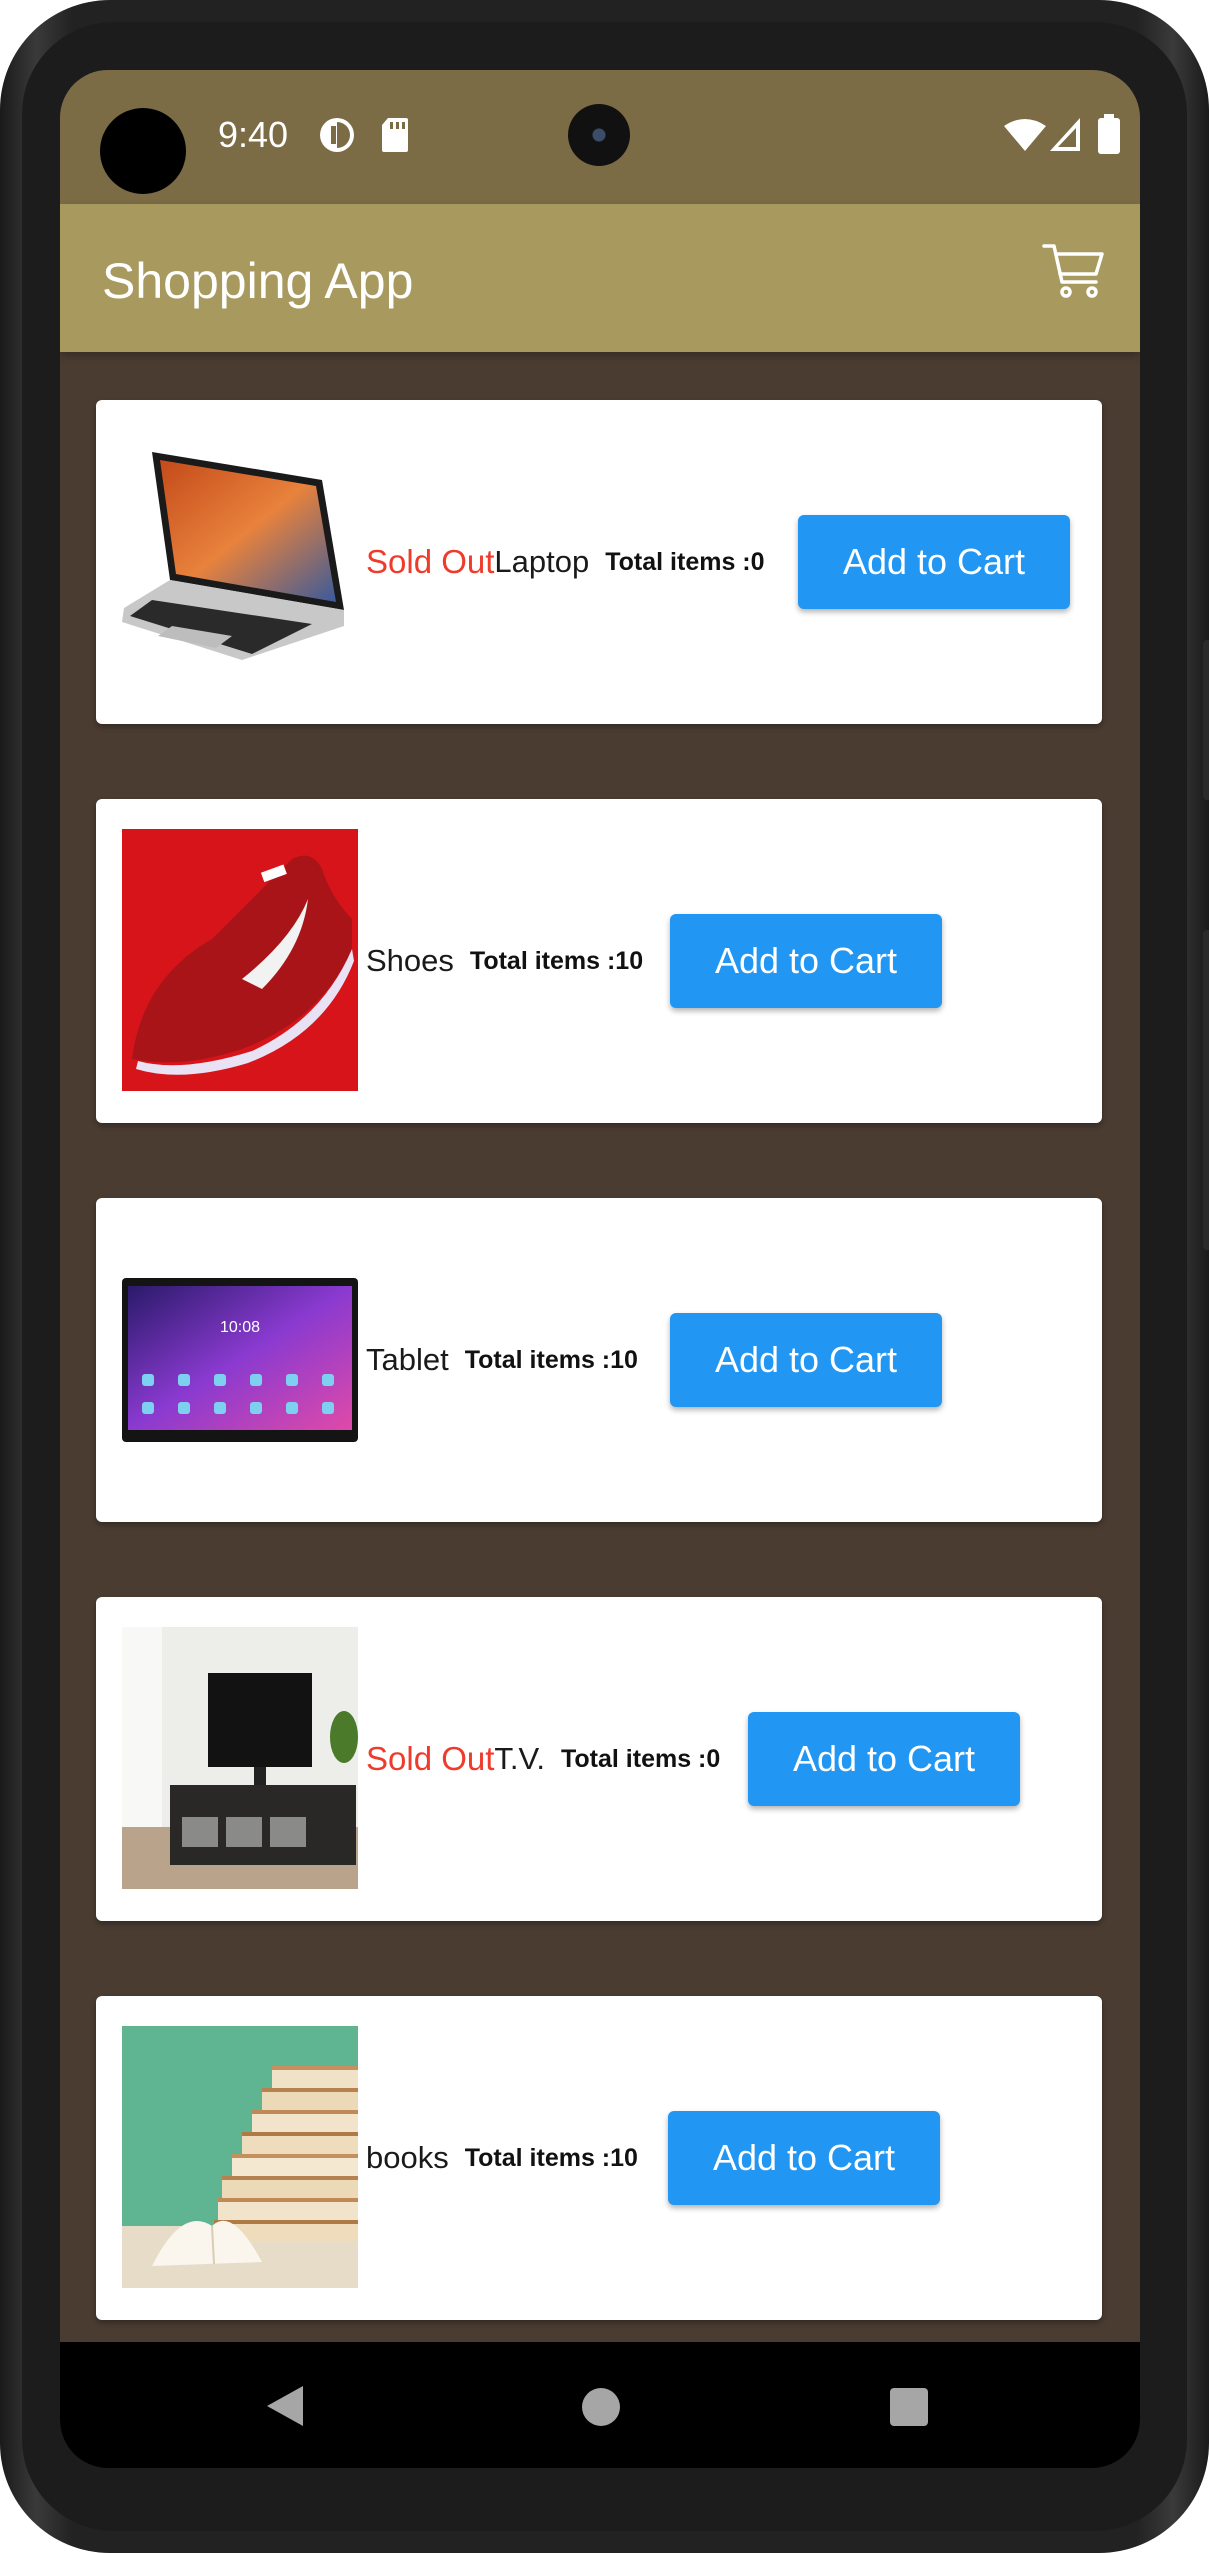  What do you see at coordinates (1206, 720) in the screenshot?
I see `volume-button` at bounding box center [1206, 720].